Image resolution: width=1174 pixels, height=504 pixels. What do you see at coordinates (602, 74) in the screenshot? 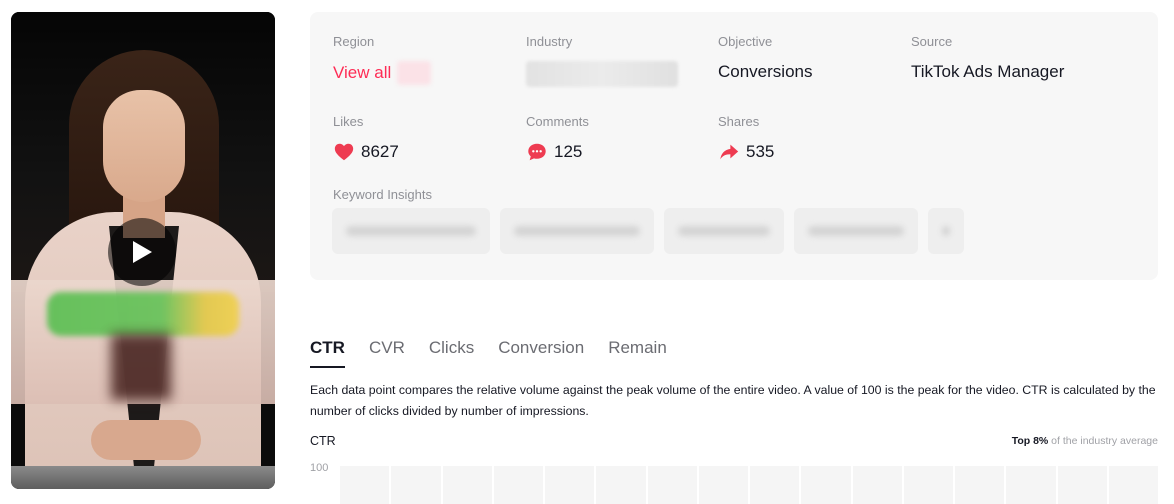
I see `blurred-industry-value` at bounding box center [602, 74].